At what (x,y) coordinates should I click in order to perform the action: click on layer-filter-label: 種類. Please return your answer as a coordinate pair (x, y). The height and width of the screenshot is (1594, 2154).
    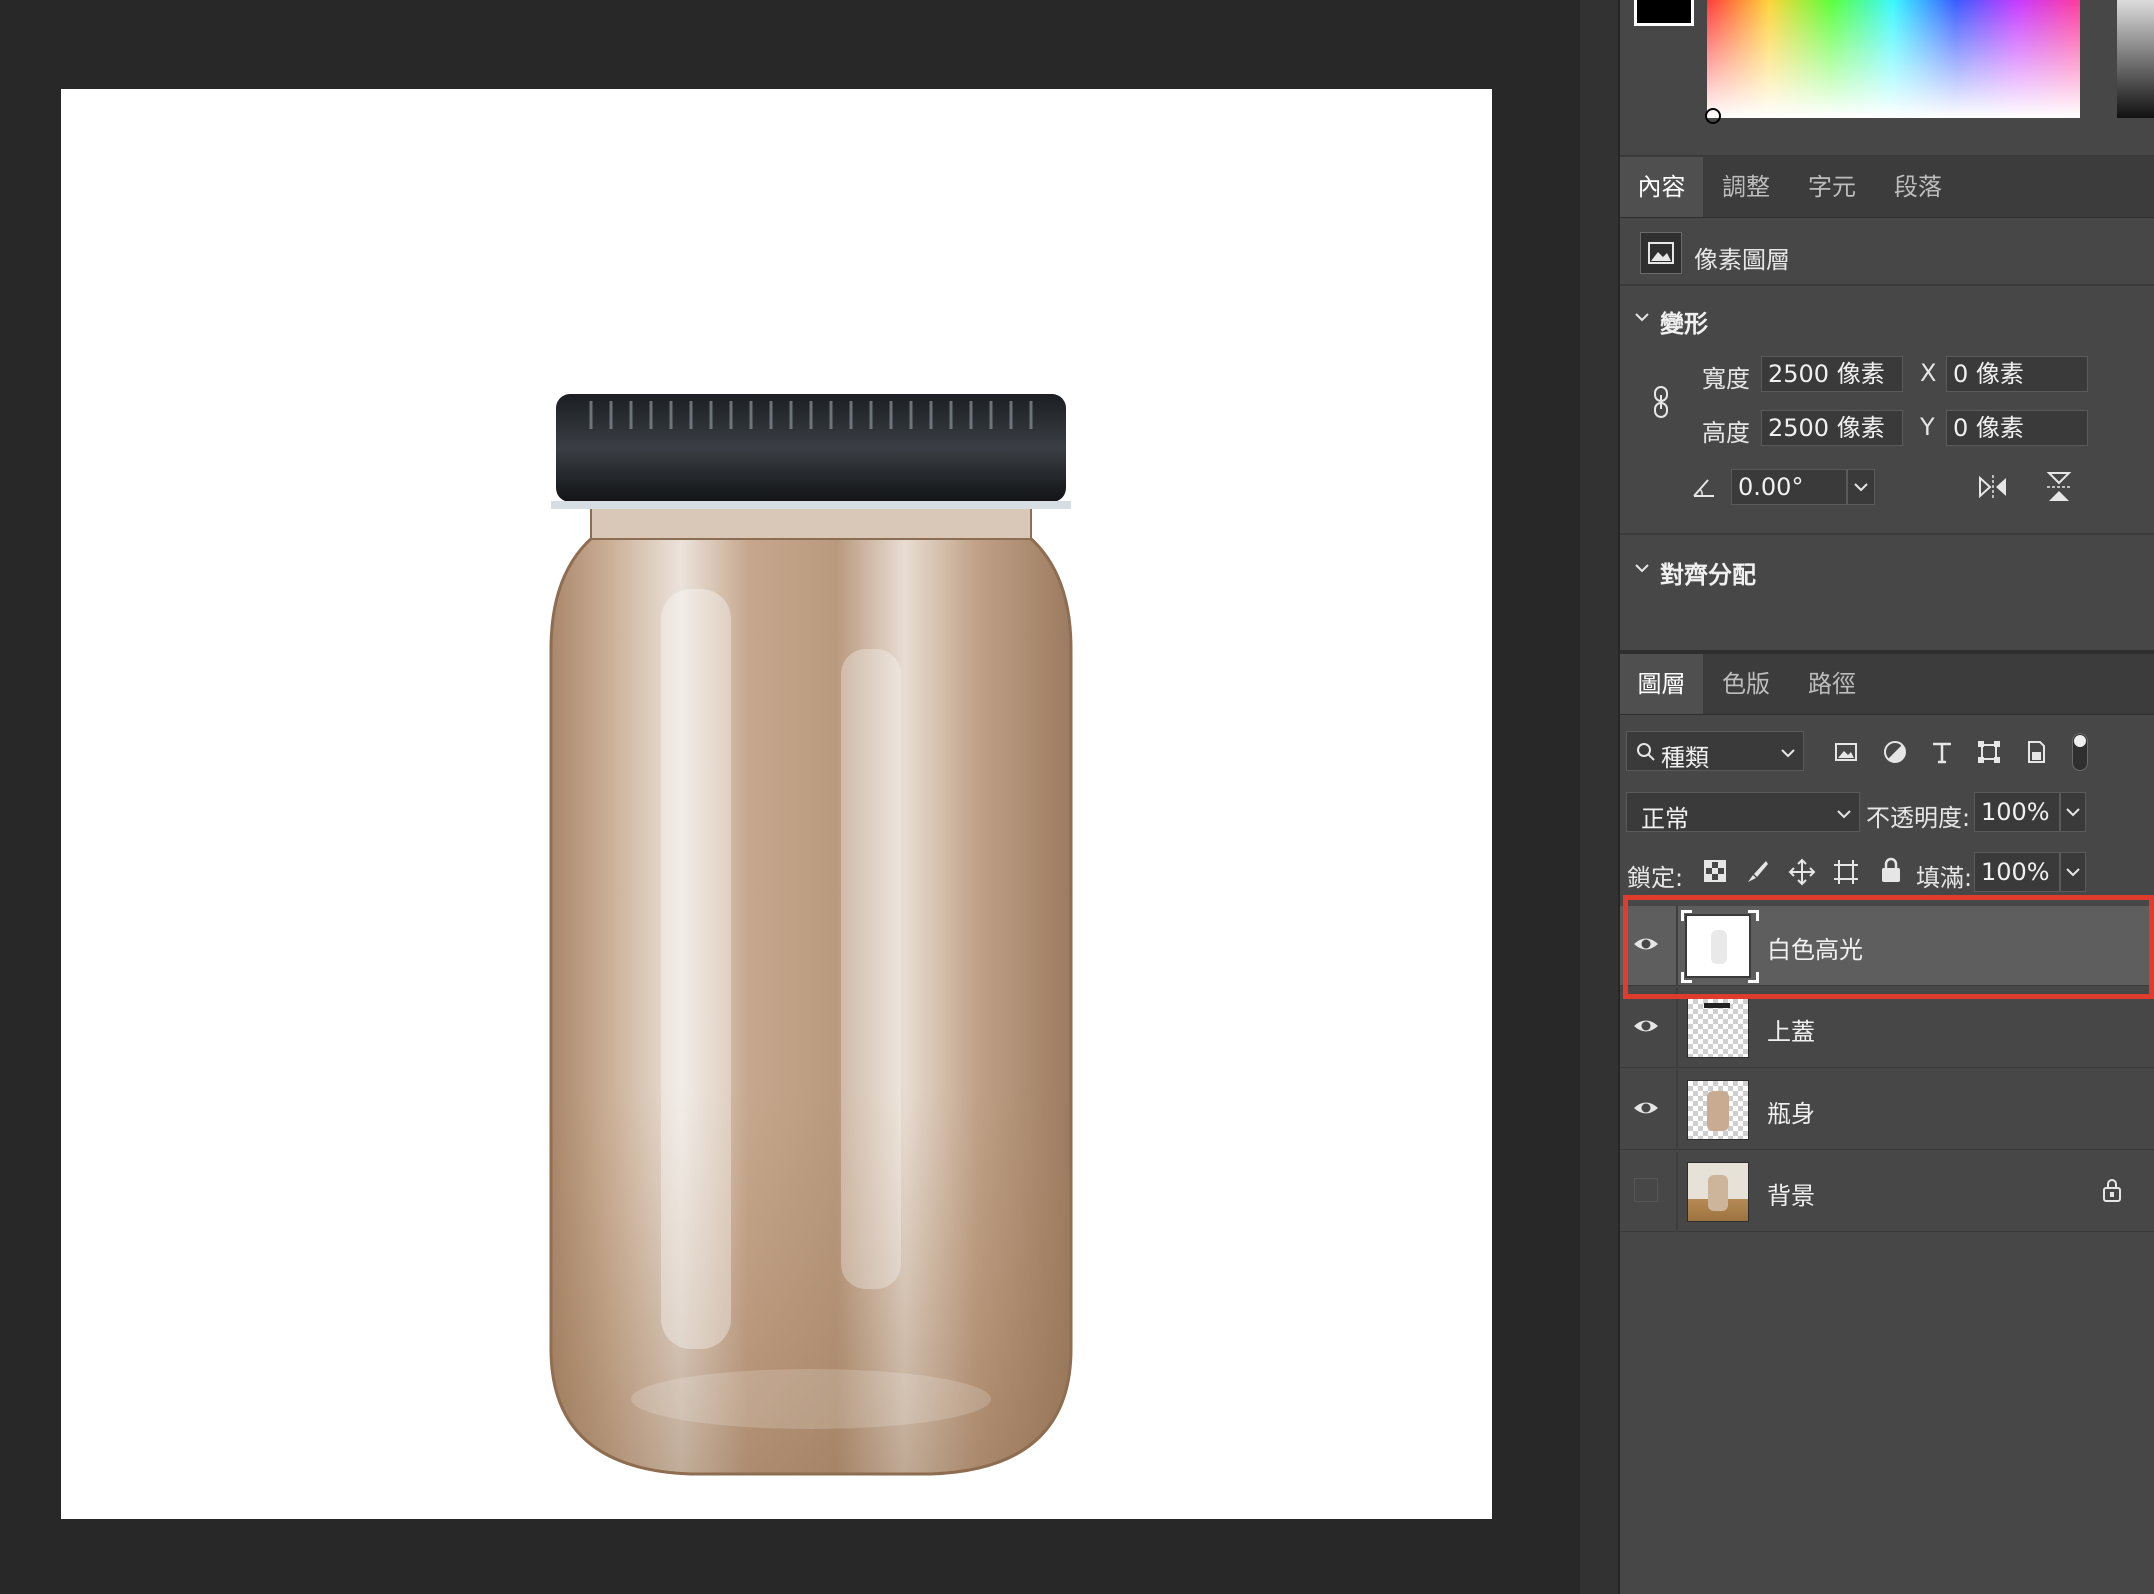
    Looking at the image, I should click on (1685, 758).